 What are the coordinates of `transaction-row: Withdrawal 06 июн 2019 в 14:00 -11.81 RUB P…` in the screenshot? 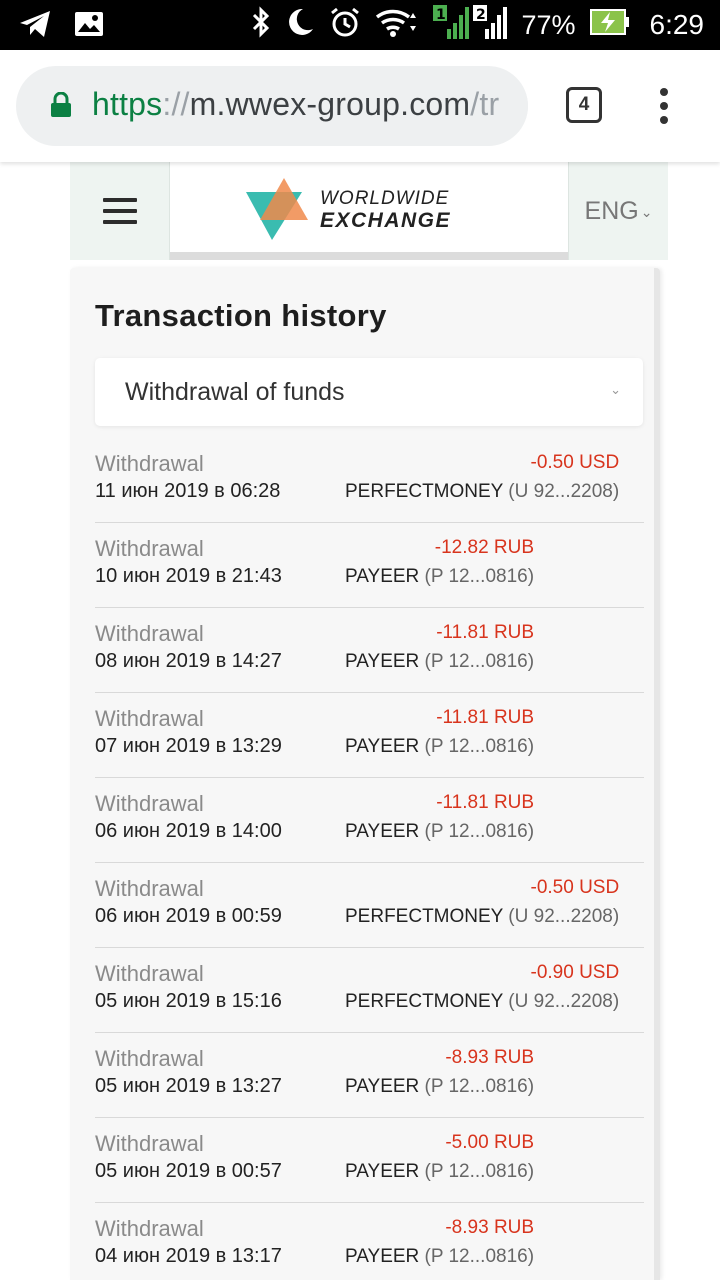 It's located at (369, 820).